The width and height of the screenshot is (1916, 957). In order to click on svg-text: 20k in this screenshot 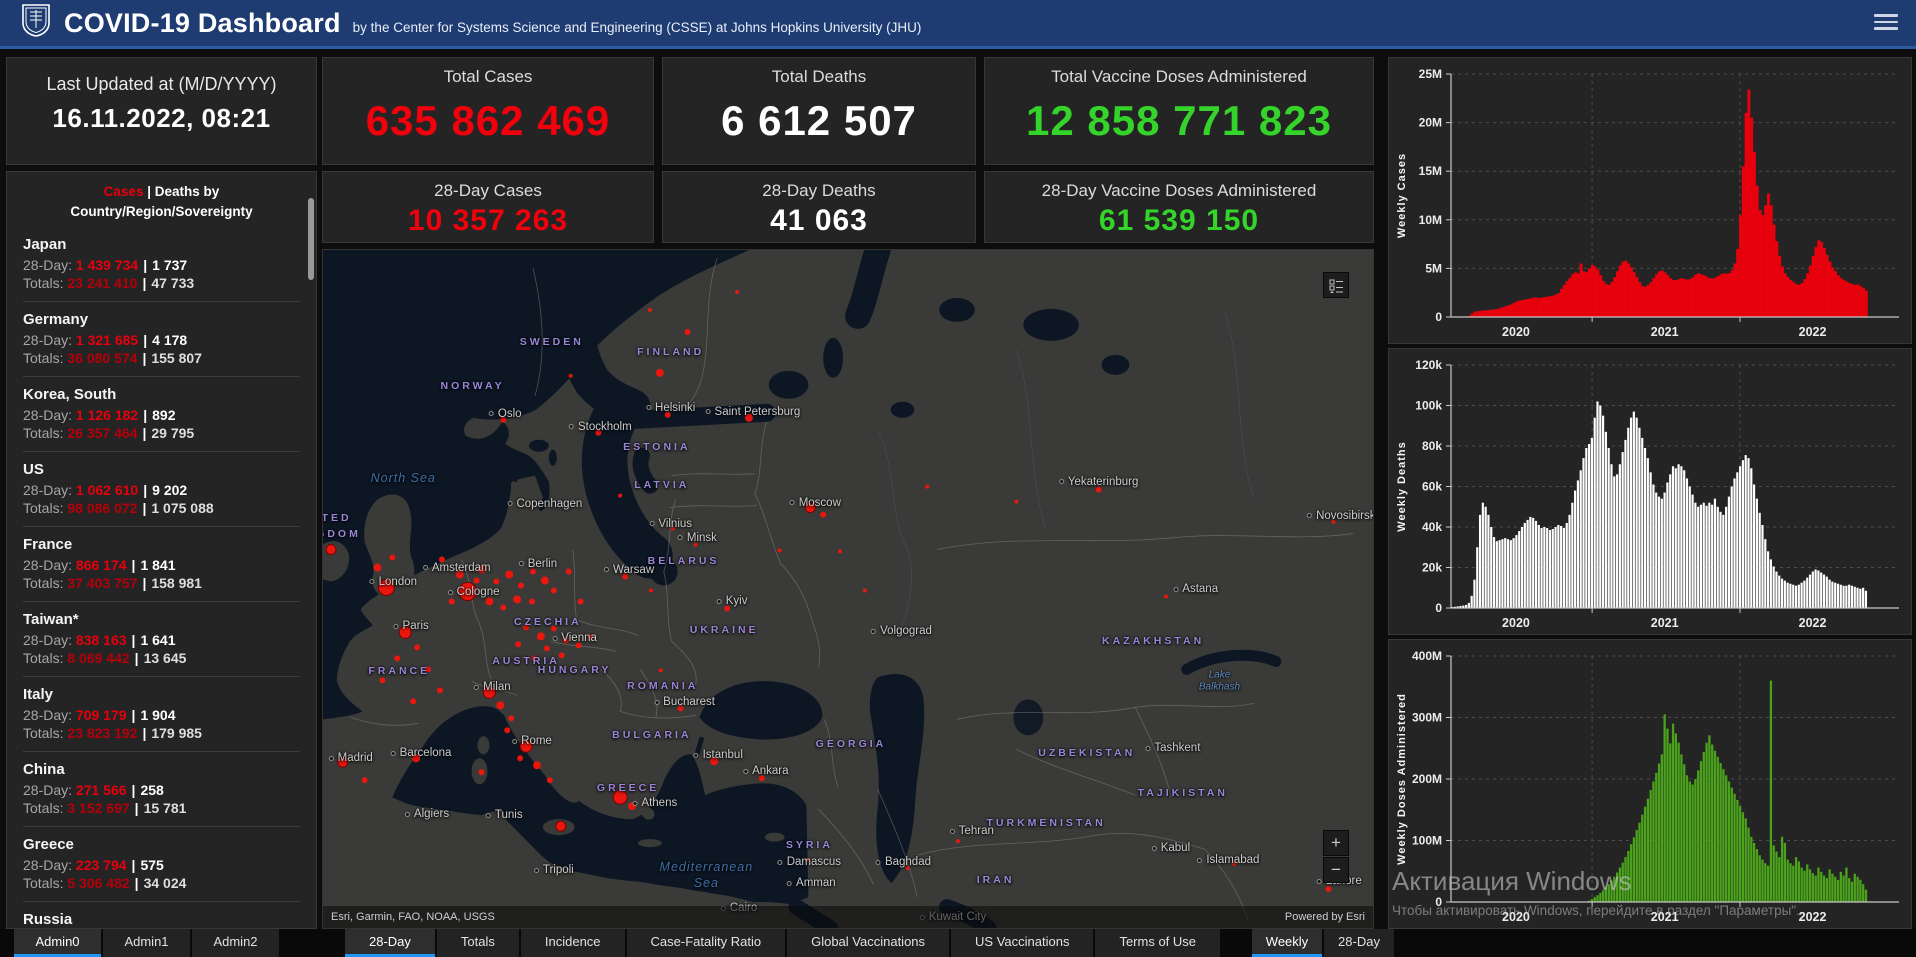, I will do `click(1432, 568)`.